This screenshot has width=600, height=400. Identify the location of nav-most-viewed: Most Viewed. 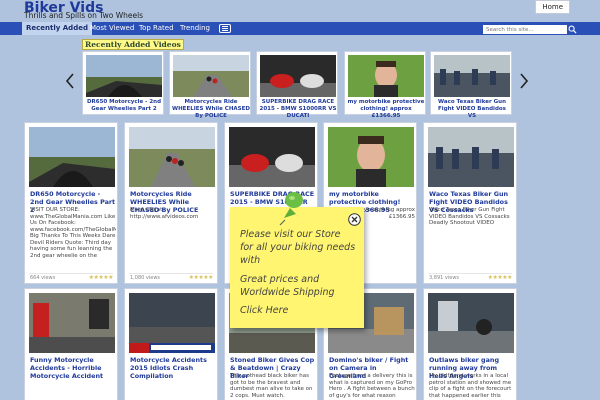
(112, 28).